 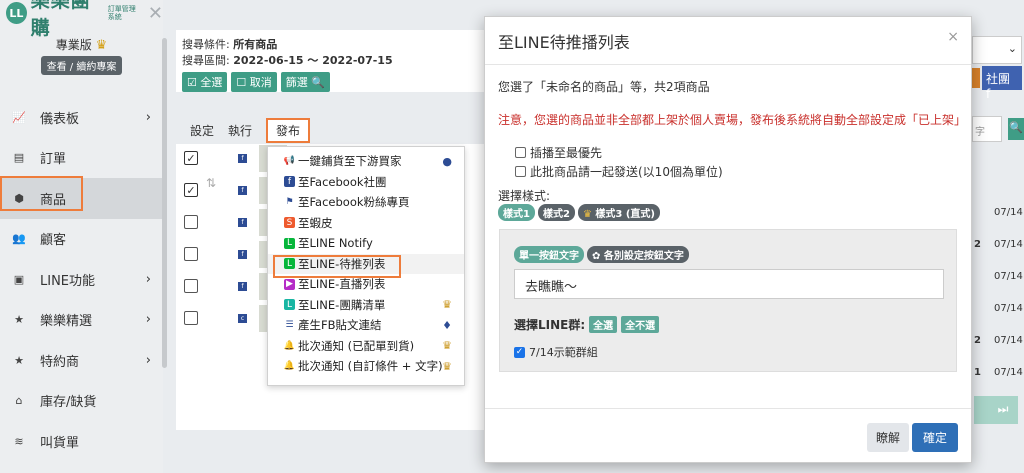 What do you see at coordinates (289, 305) in the screenshot?
I see `line-icon: L` at bounding box center [289, 305].